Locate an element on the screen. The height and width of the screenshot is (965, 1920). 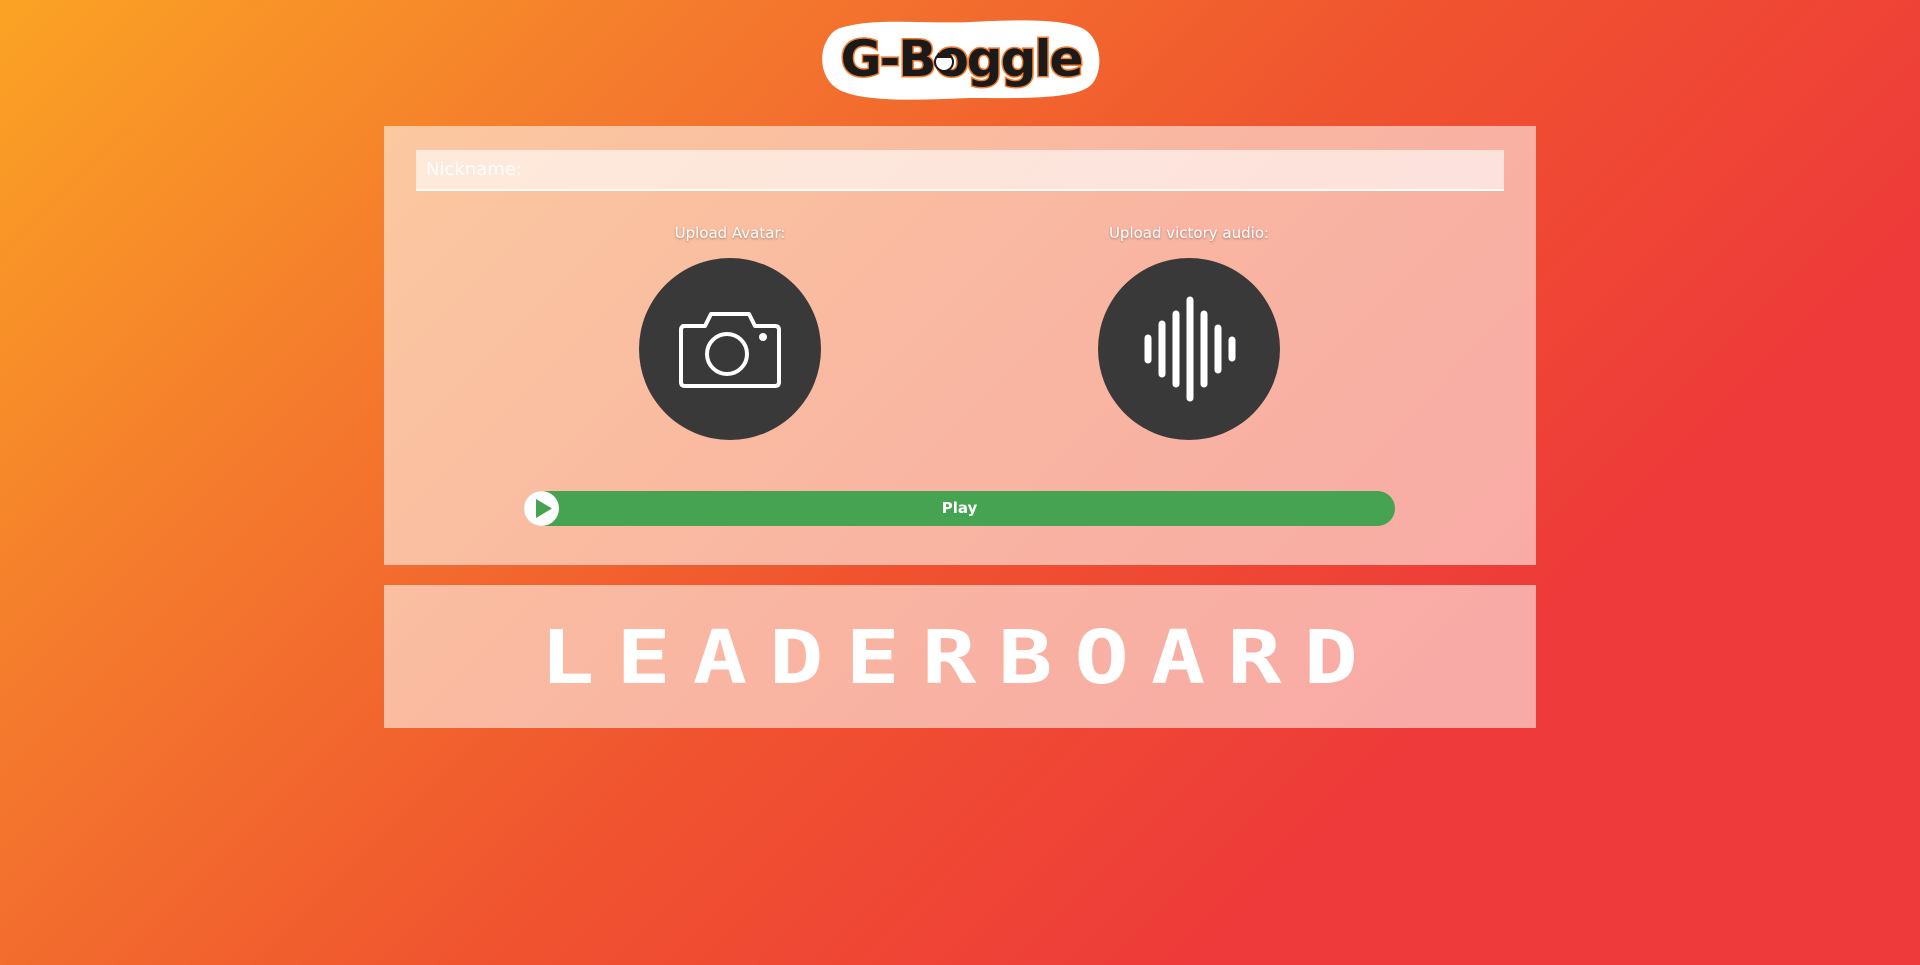
leaderboard-title: LEADERBOARD is located at coordinates (960, 657).